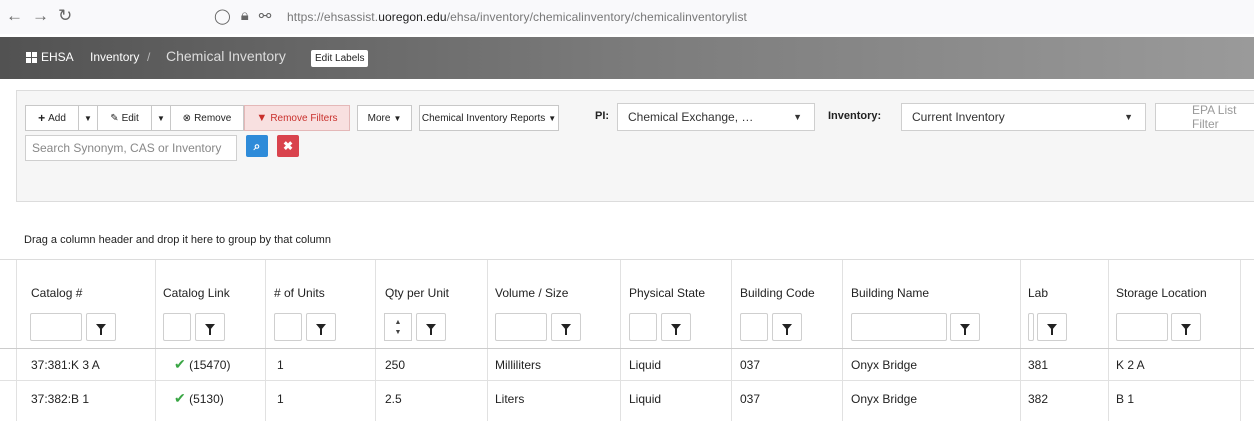  Describe the element at coordinates (213, 118) in the screenshot. I see `remove-label: Remove` at that location.